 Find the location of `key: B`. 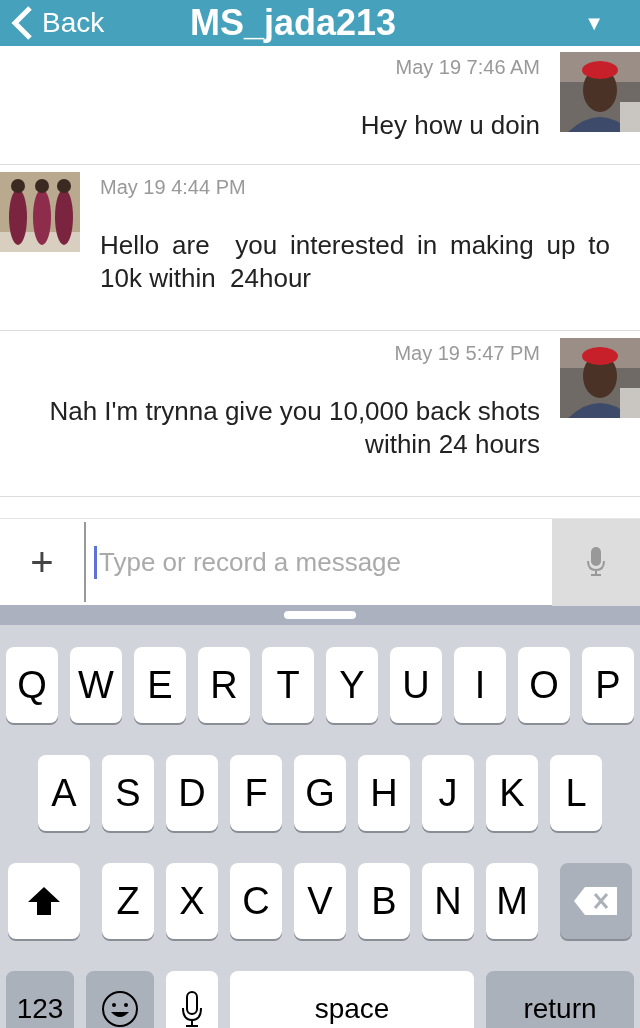

key: B is located at coordinates (384, 901).